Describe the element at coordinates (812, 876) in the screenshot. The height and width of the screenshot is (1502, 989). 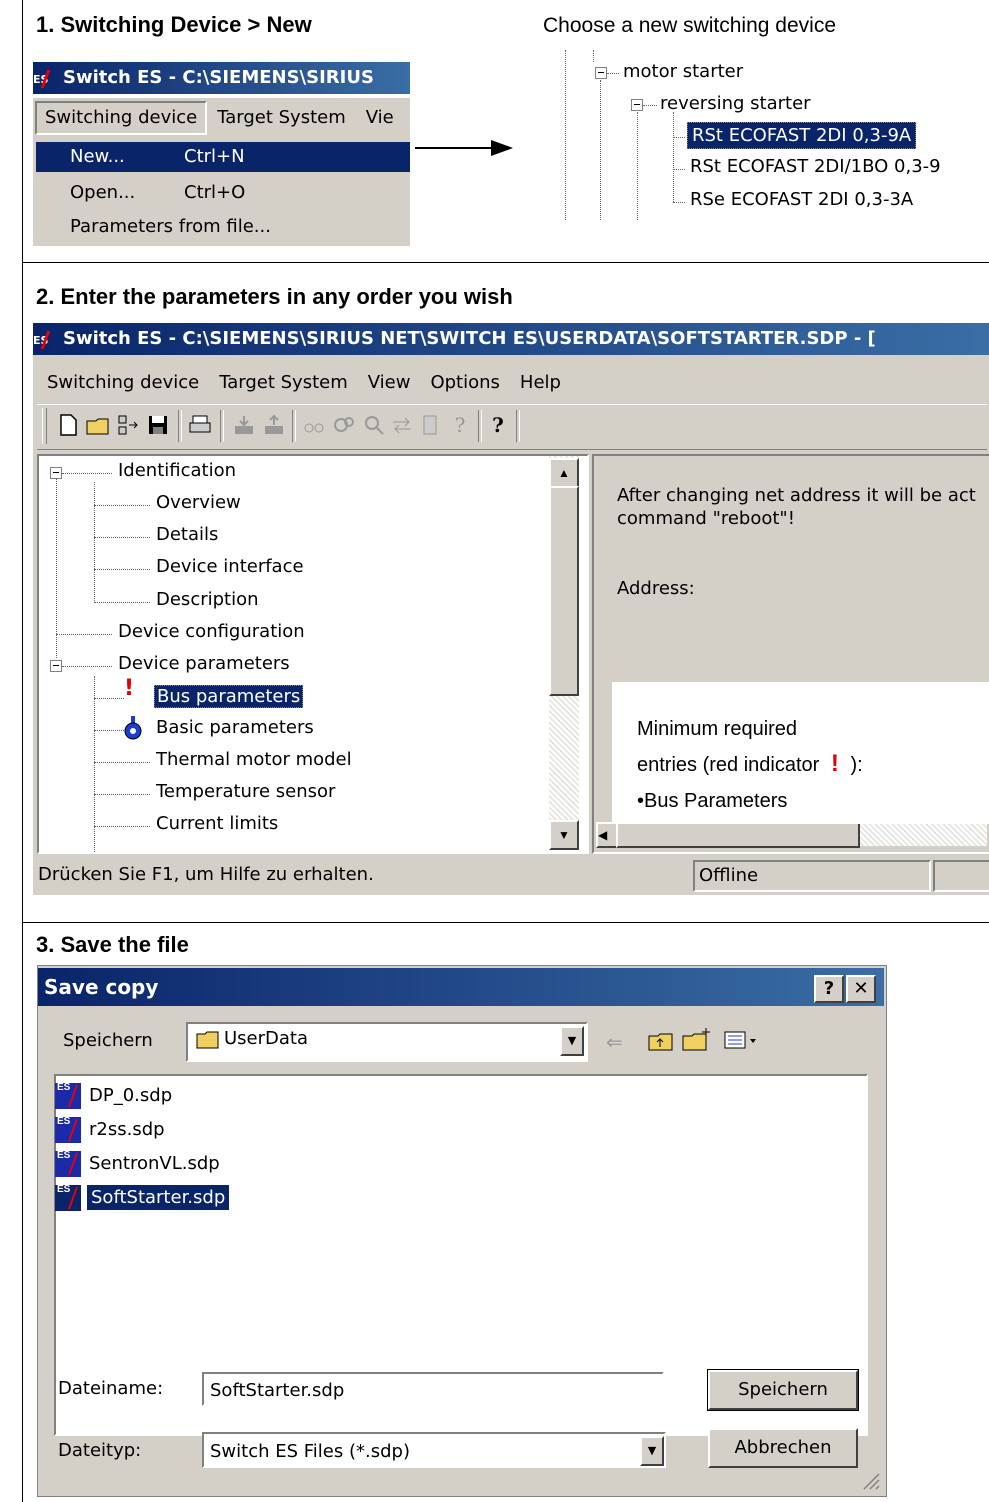
I see `status-mode: Offline` at that location.